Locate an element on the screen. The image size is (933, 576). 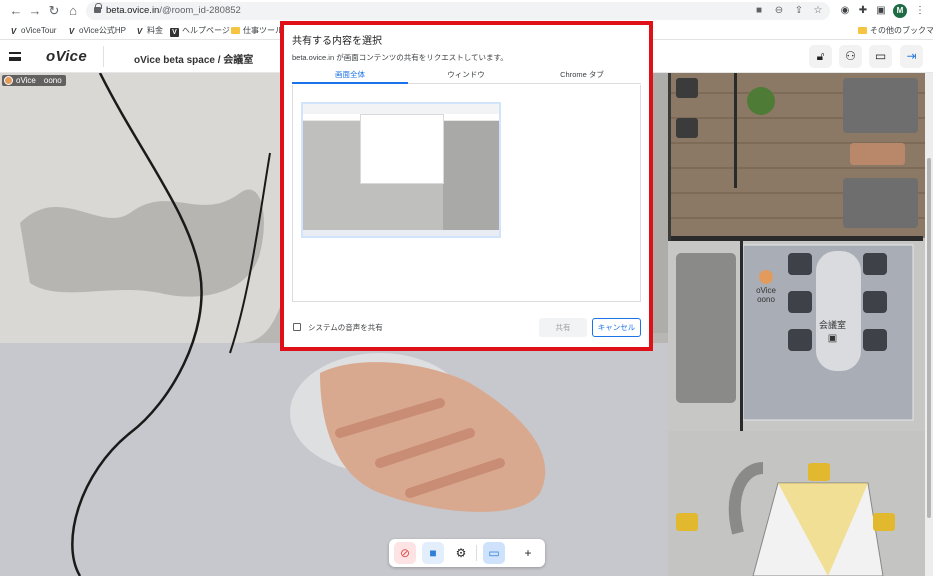
video-name-tag: oVice oono is located at coordinates (34, 80).